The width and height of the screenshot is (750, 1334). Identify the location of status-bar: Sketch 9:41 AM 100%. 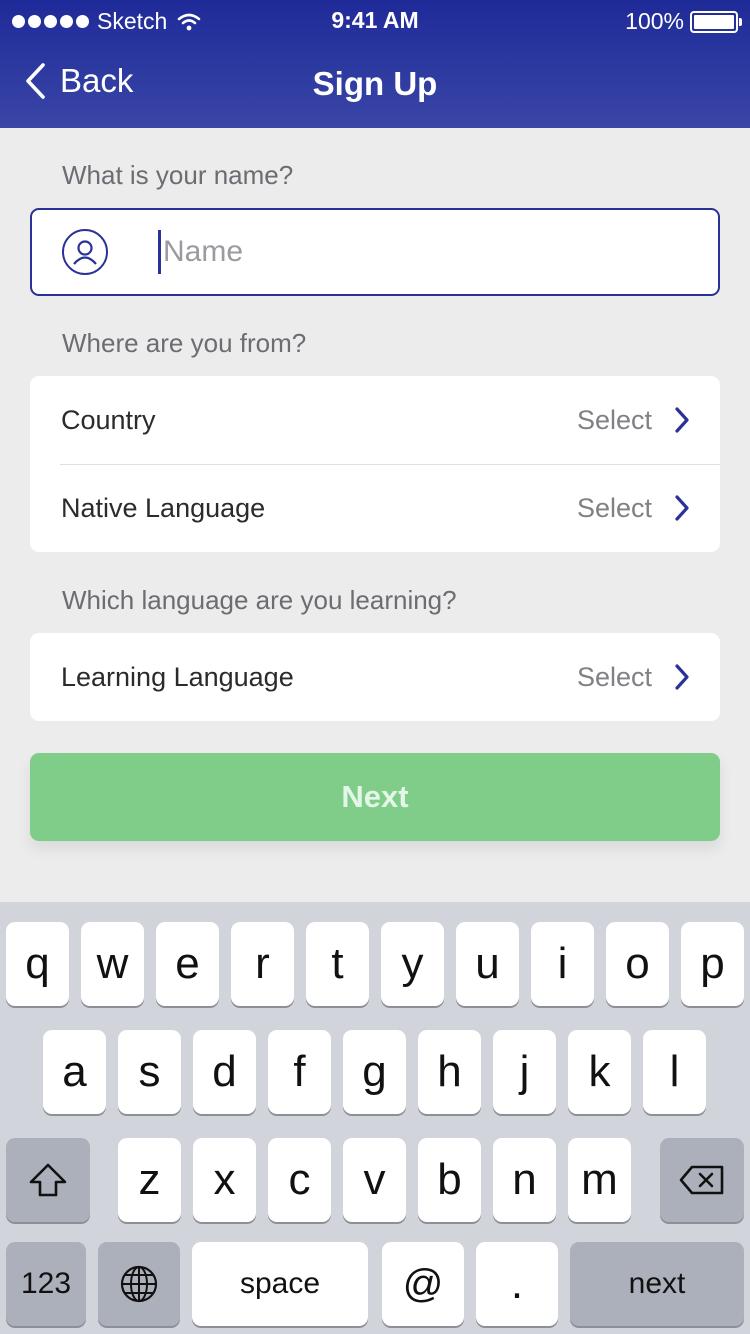
(375, 20).